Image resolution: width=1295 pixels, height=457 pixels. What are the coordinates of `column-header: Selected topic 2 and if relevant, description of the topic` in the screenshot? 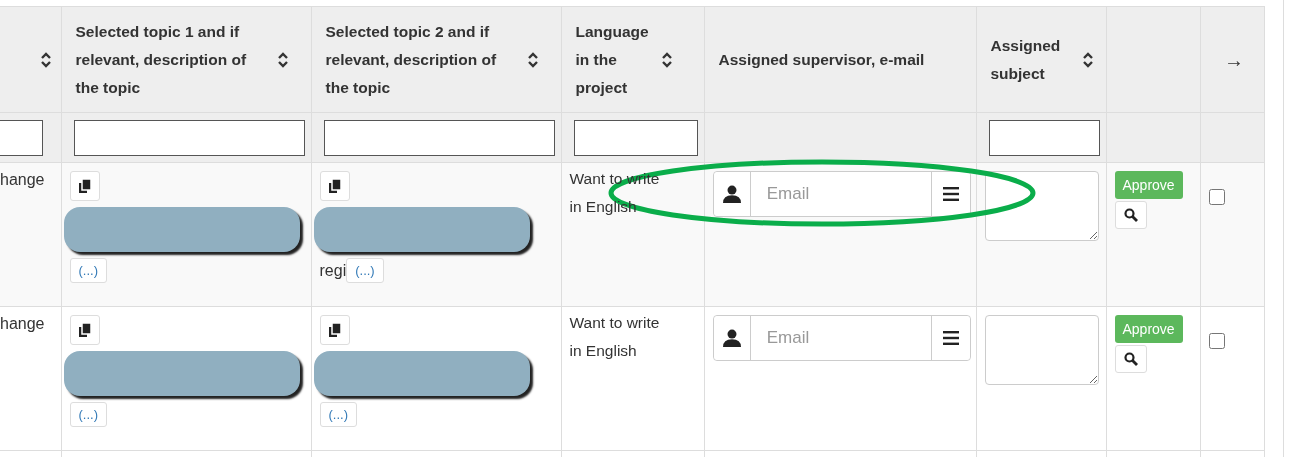 It's located at (436, 59).